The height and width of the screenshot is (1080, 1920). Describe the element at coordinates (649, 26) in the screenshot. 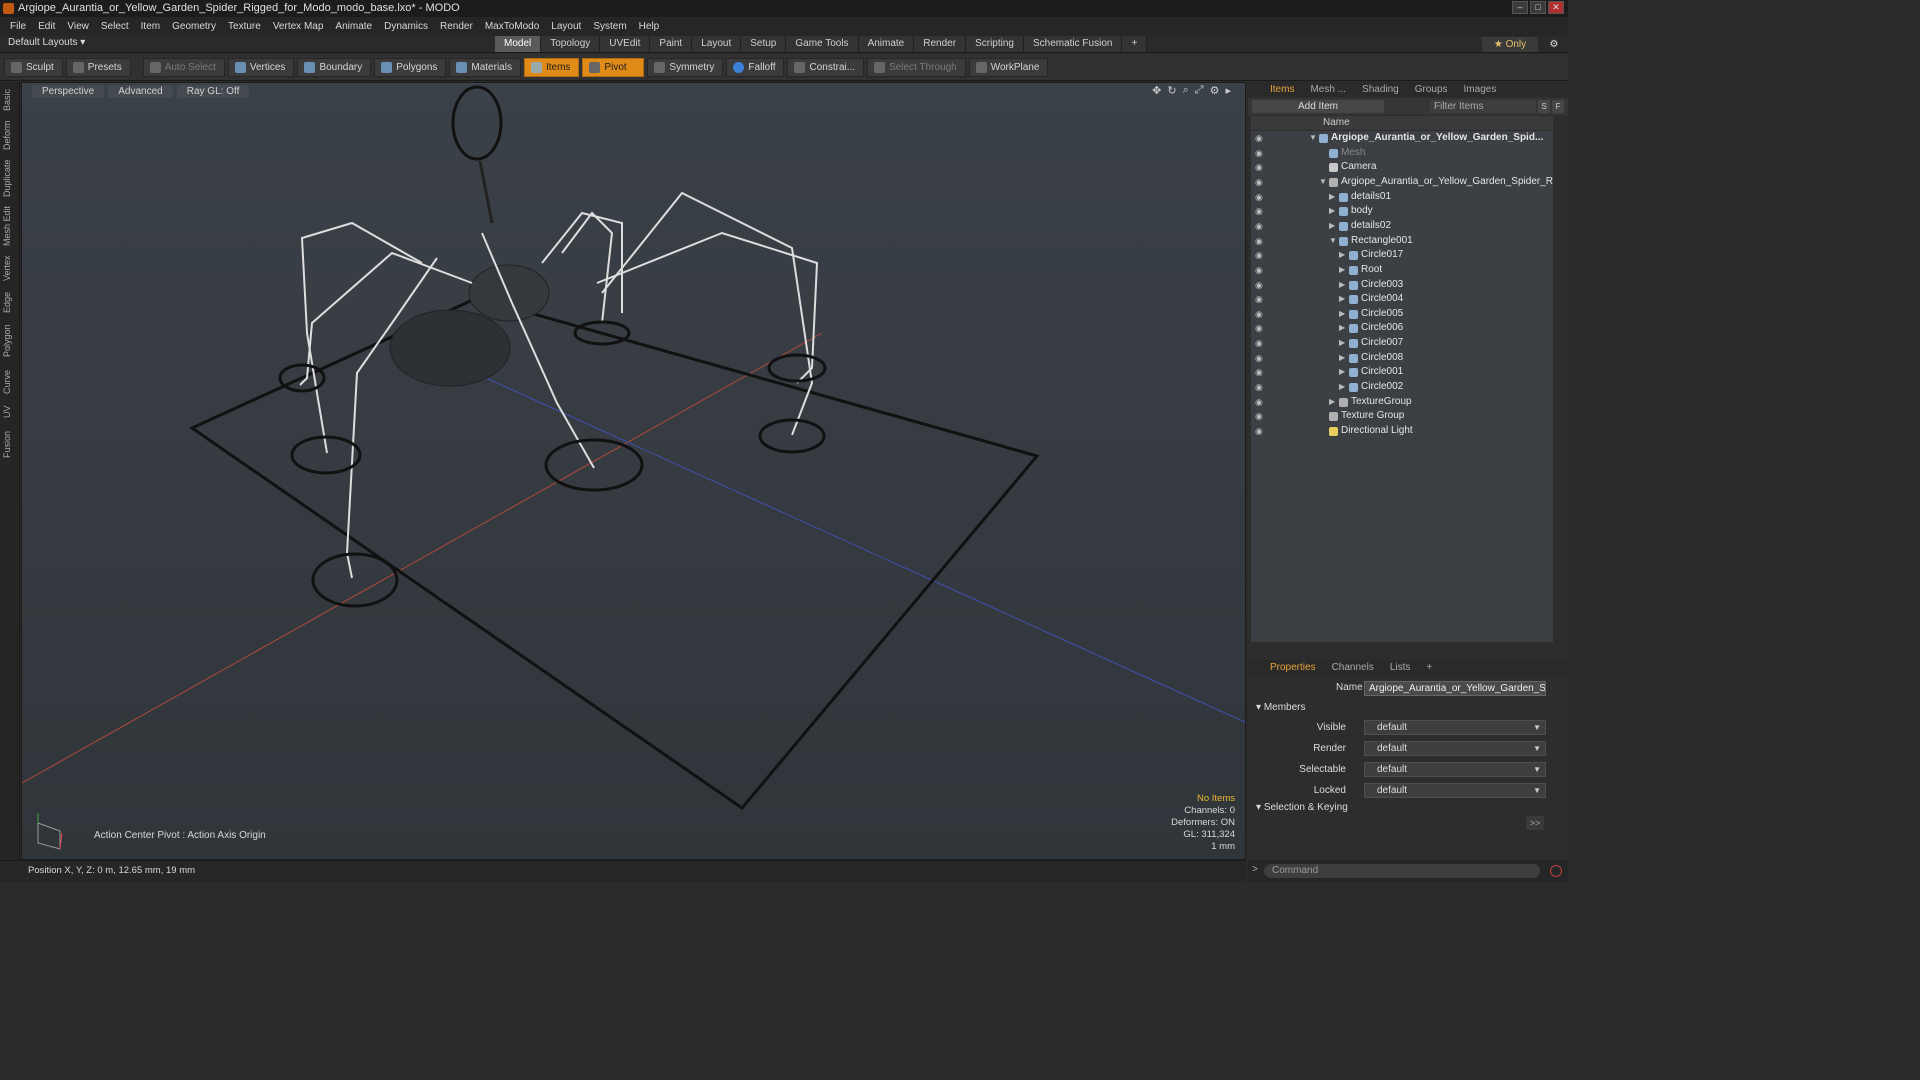

I see `menu-help: Help` at that location.